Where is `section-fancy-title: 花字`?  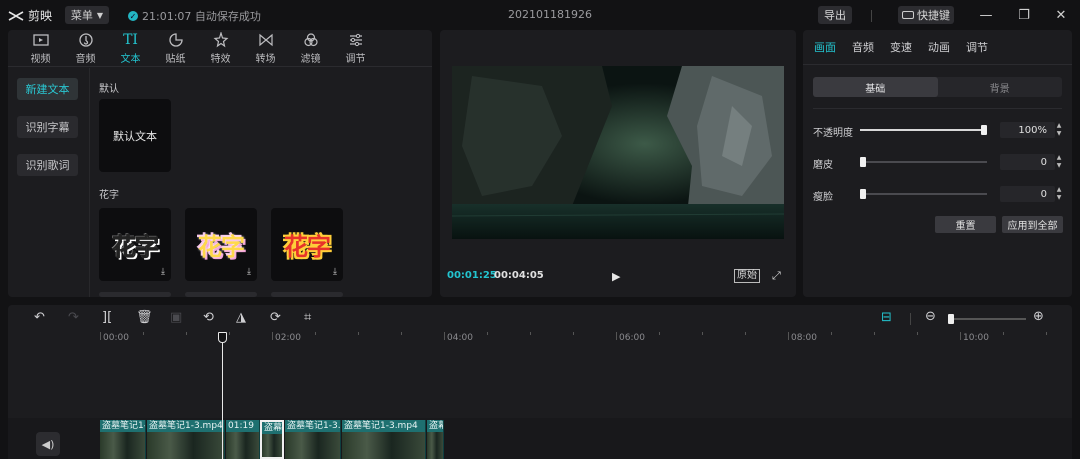
section-fancy-title: 花字 is located at coordinates (109, 195).